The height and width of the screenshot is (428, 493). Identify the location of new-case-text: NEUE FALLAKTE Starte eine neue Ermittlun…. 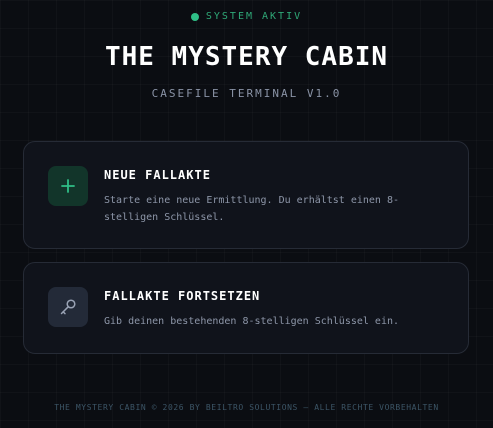
(276, 197).